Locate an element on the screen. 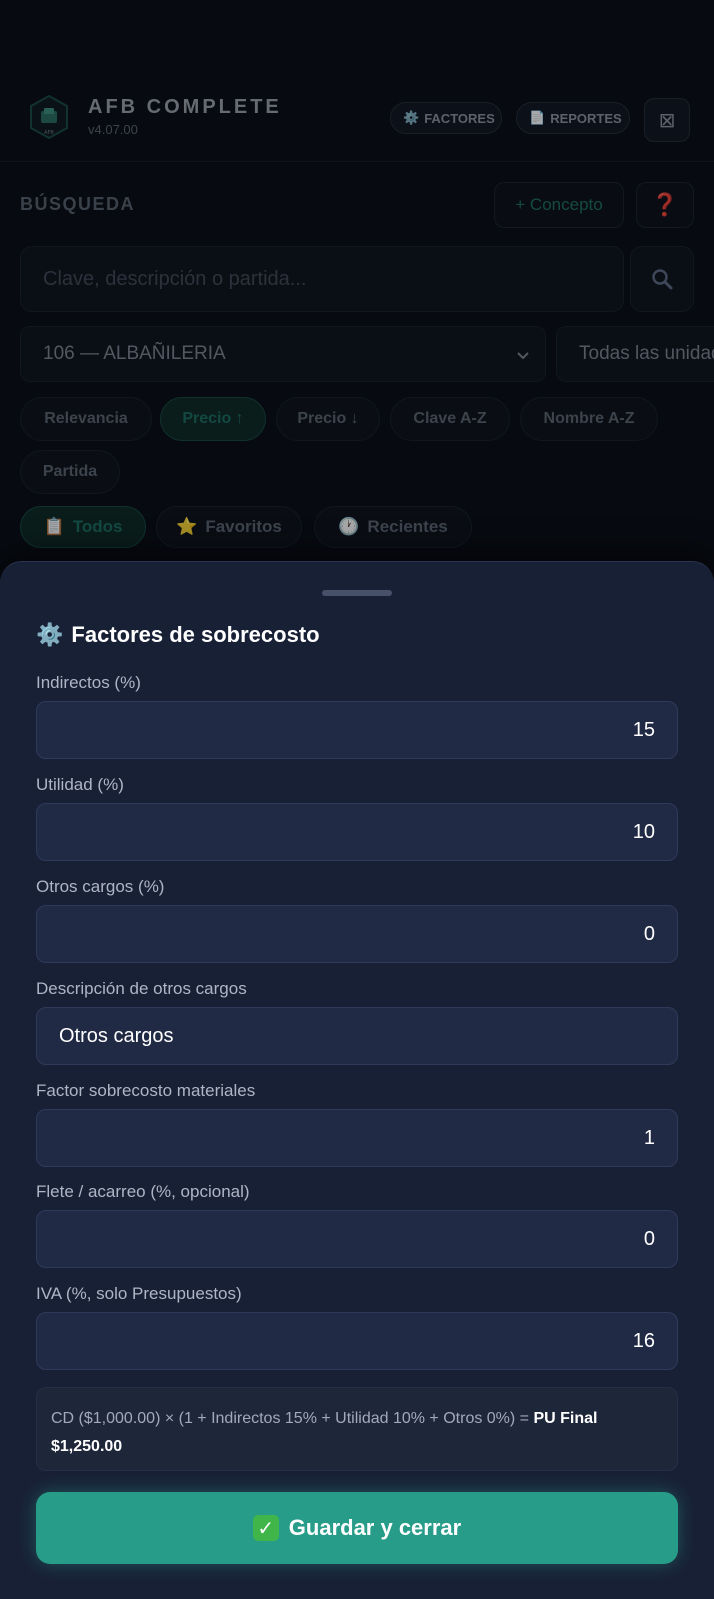  otros-cargos-label: Otros cargos (%) is located at coordinates (100, 886).